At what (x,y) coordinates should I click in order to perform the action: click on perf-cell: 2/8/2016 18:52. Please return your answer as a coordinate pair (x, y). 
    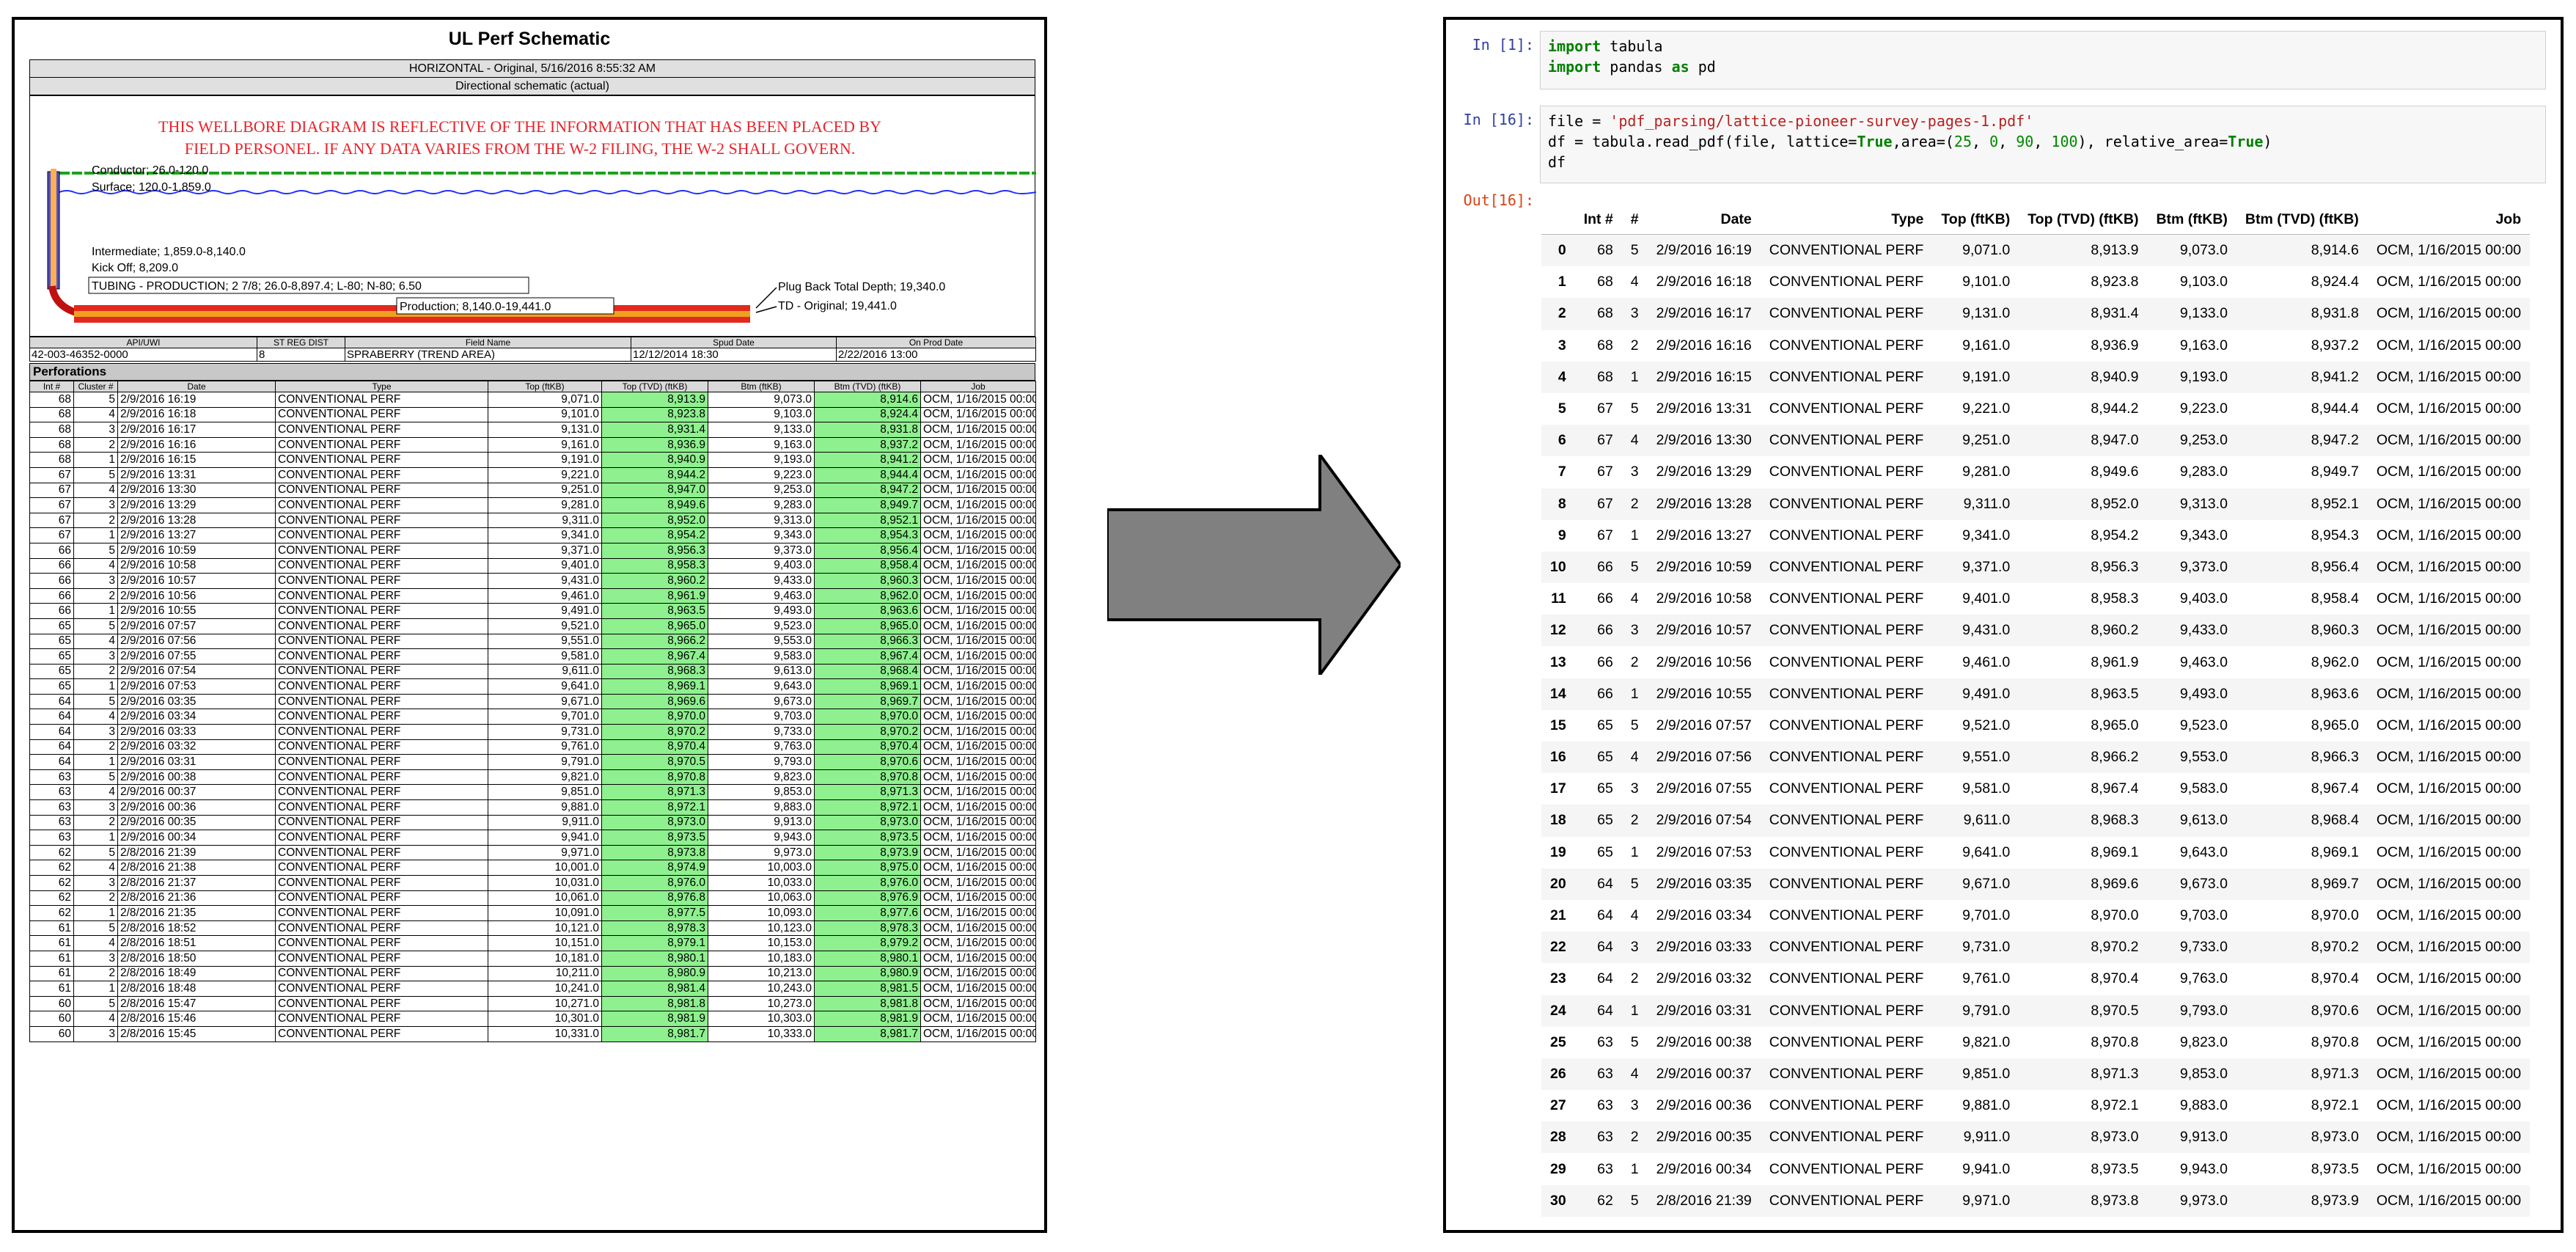
    Looking at the image, I should click on (197, 929).